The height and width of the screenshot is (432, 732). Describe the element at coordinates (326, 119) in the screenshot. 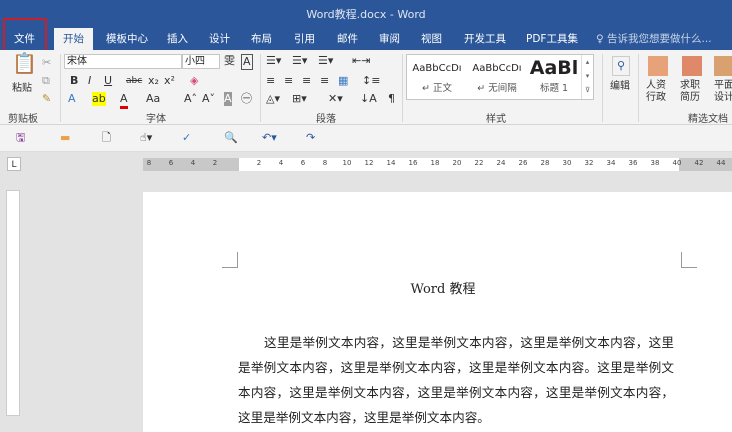

I see `paragraph-group-label: 段落` at that location.